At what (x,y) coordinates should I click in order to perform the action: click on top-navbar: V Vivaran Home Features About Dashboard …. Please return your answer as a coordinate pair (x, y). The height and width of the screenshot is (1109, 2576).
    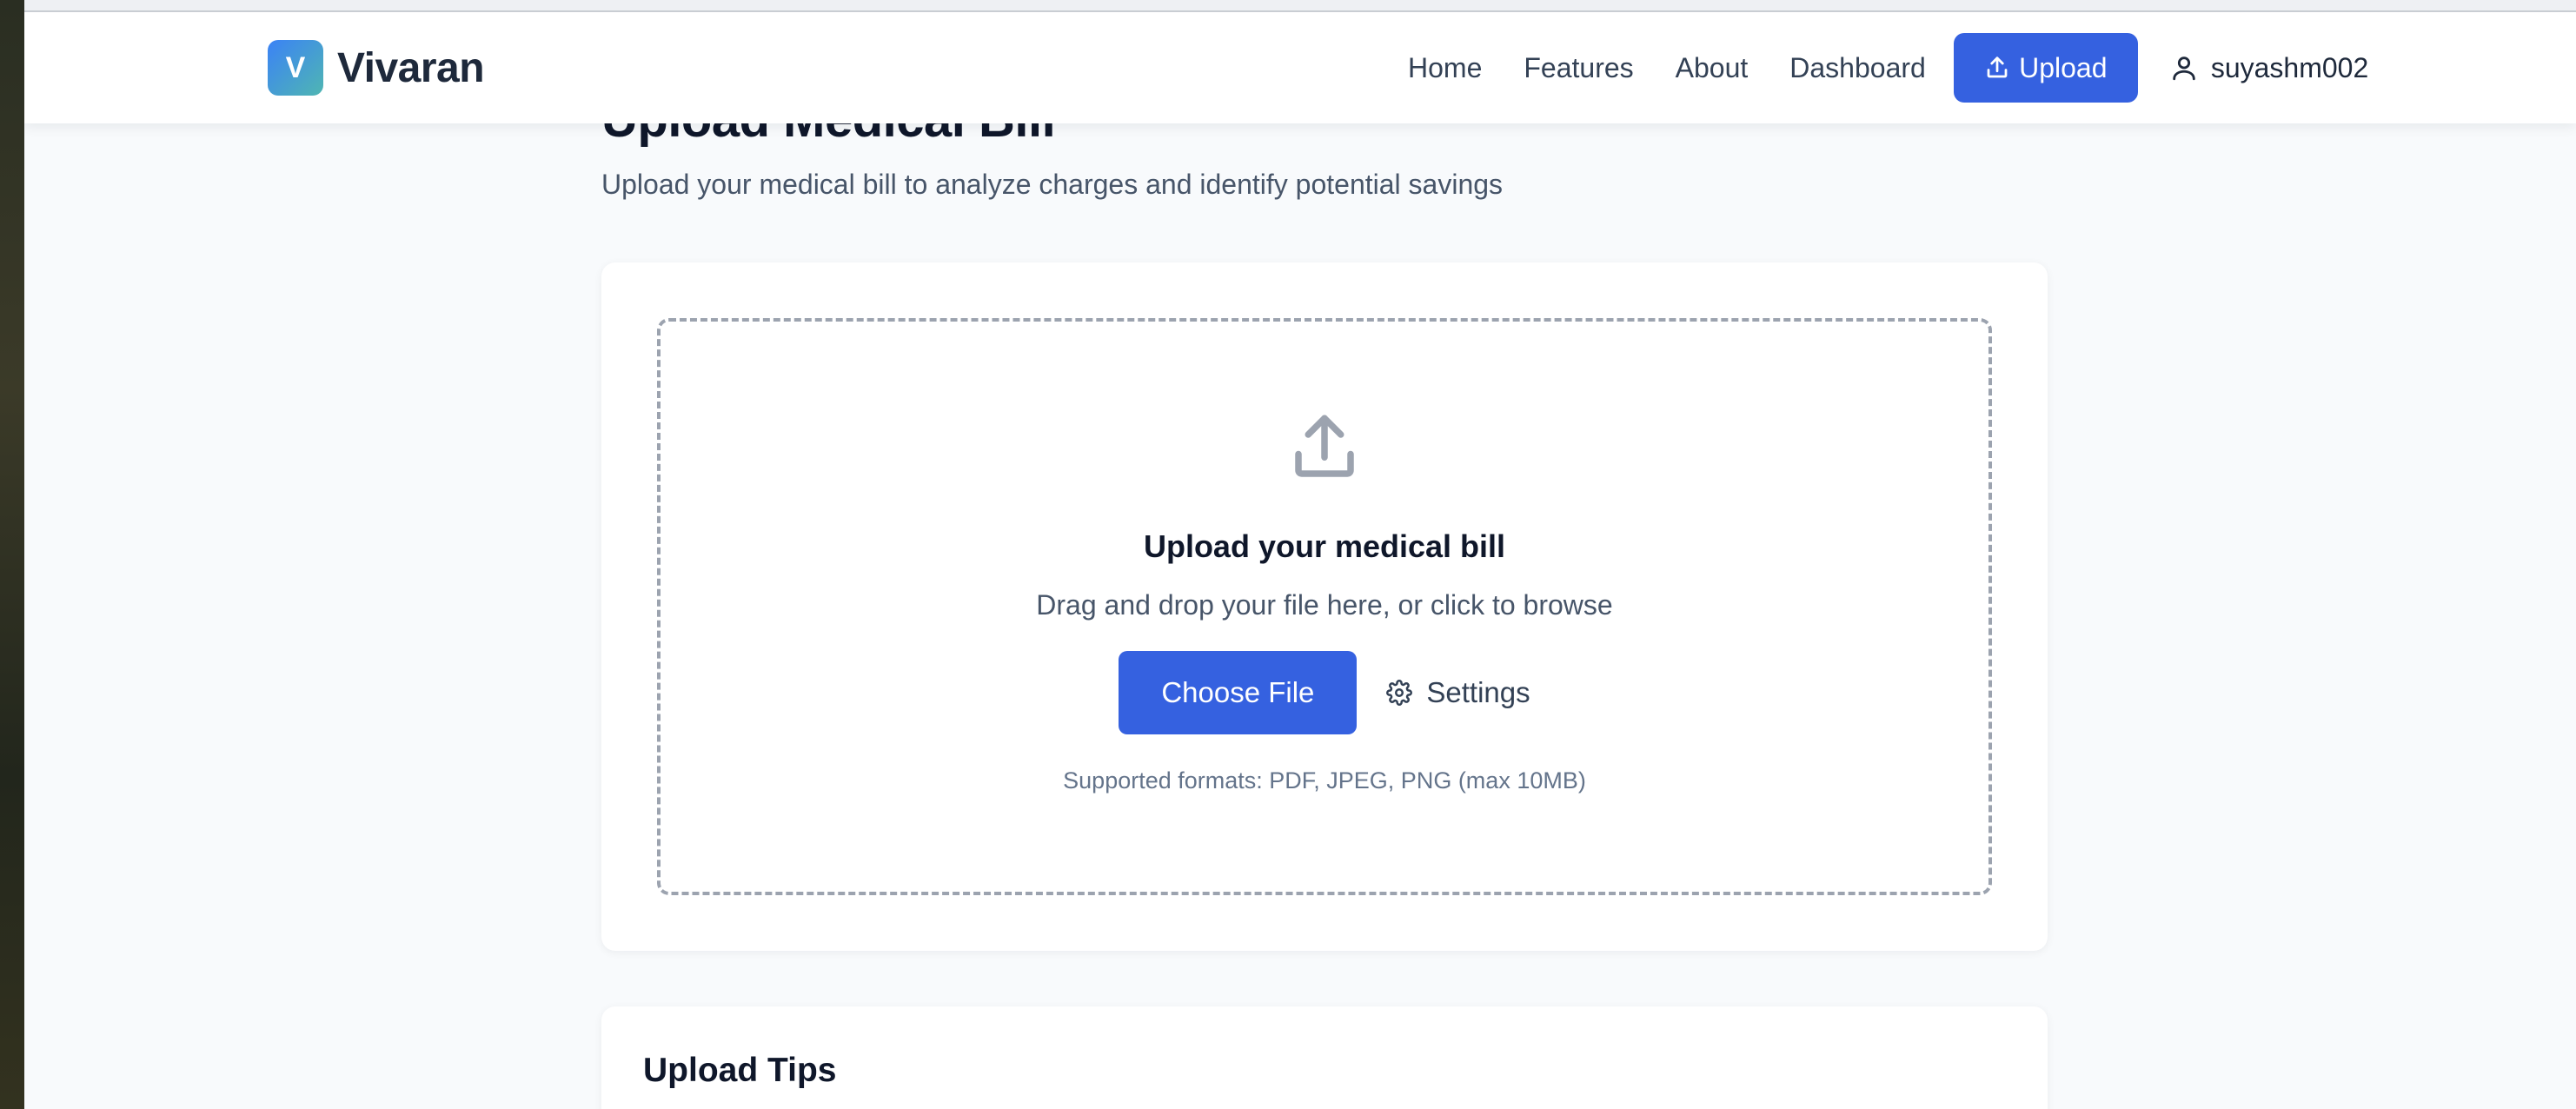
    Looking at the image, I should click on (1300, 67).